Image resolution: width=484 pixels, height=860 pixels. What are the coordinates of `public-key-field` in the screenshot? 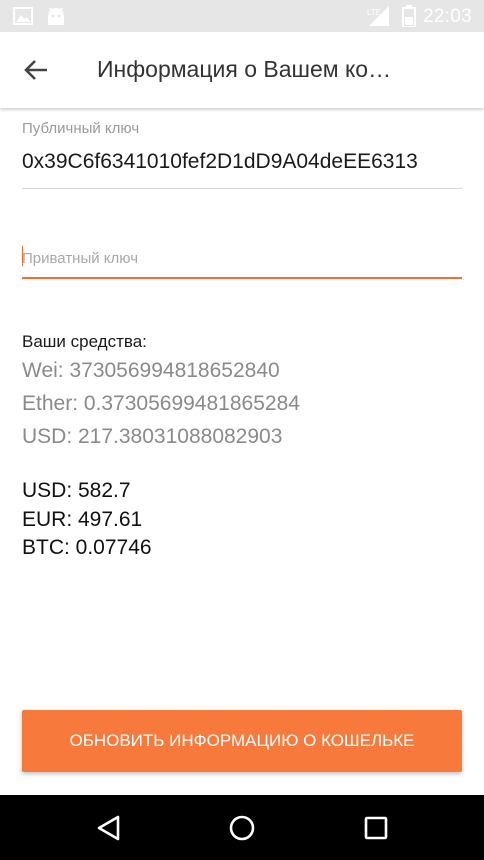 It's located at (242, 162).